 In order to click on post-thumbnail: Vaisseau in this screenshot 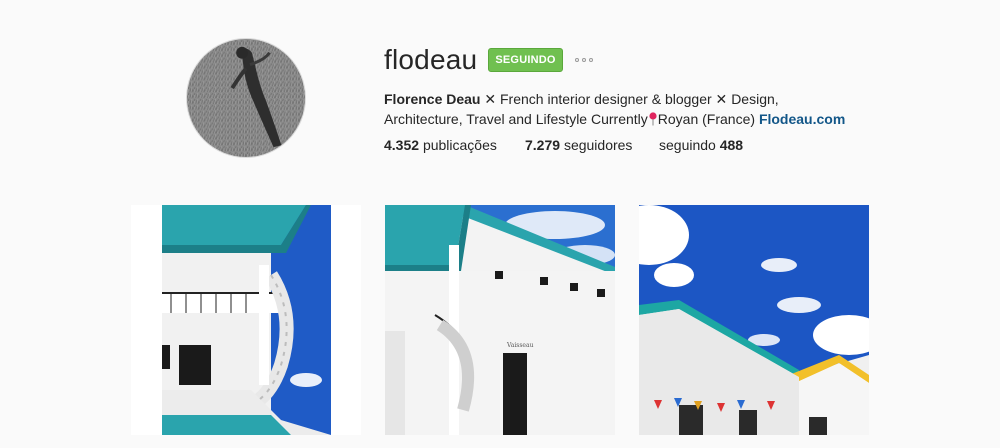, I will do `click(500, 320)`.